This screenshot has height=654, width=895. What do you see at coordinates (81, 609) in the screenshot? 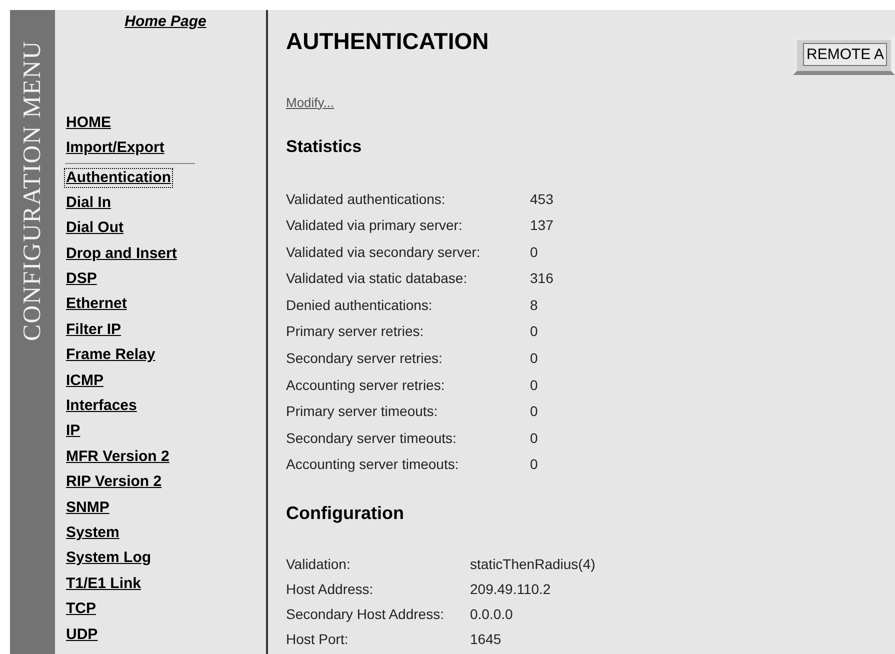
I see `menu-link: TCP` at bounding box center [81, 609].